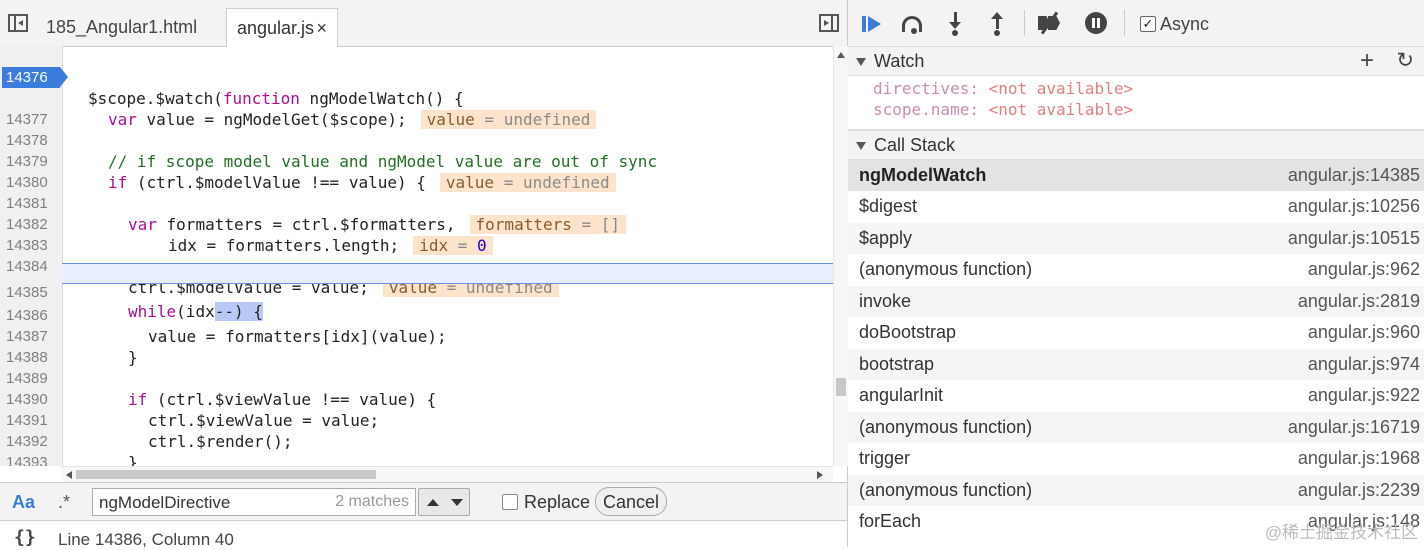 This screenshot has height=550, width=1424. Describe the element at coordinates (1136, 269) in the screenshot. I see `call-frame: (anonymous function) angular.js:962` at that location.